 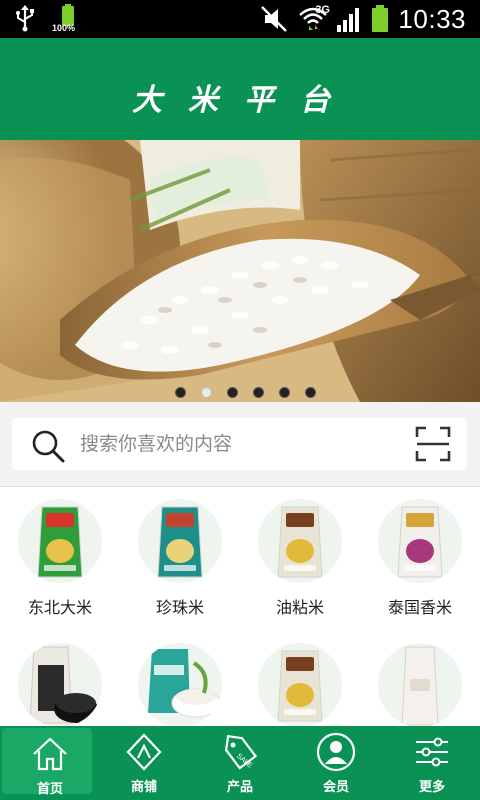 What do you see at coordinates (336, 752) in the screenshot?
I see `member-icon` at bounding box center [336, 752].